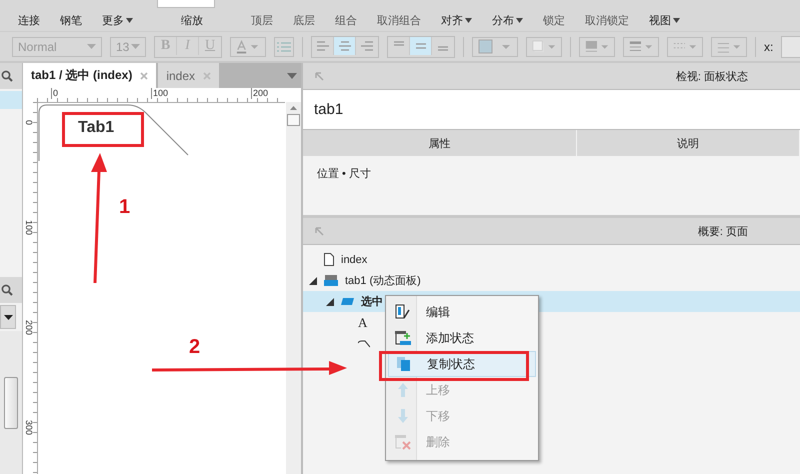  Describe the element at coordinates (729, 46) in the screenshot. I see `arrow-style-dropdown` at that location.